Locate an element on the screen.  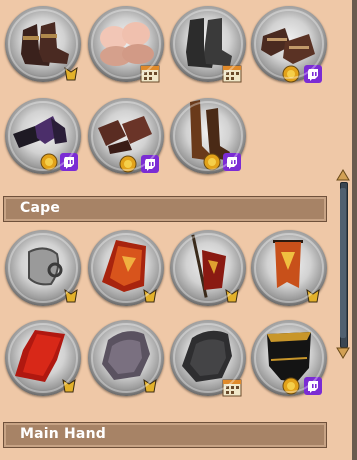
item-slot-tall-boots is located at coordinates (208, 136).